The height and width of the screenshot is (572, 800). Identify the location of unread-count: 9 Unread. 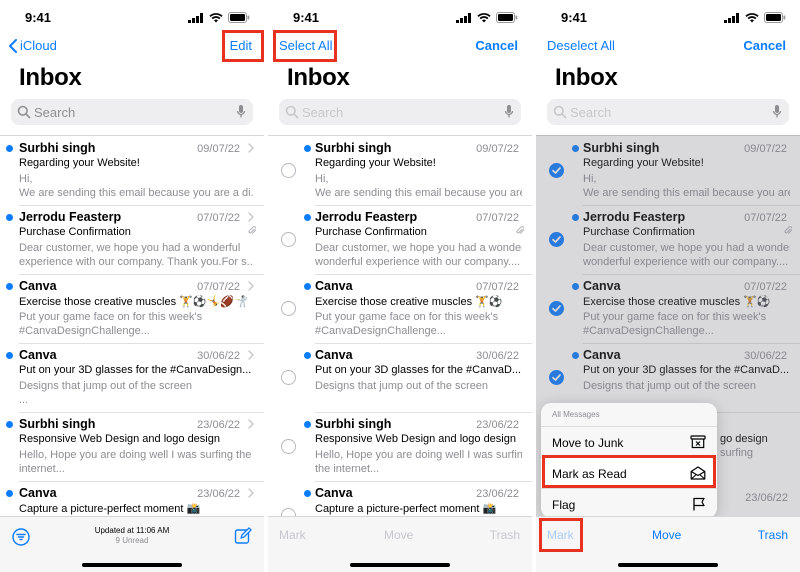
(132, 540).